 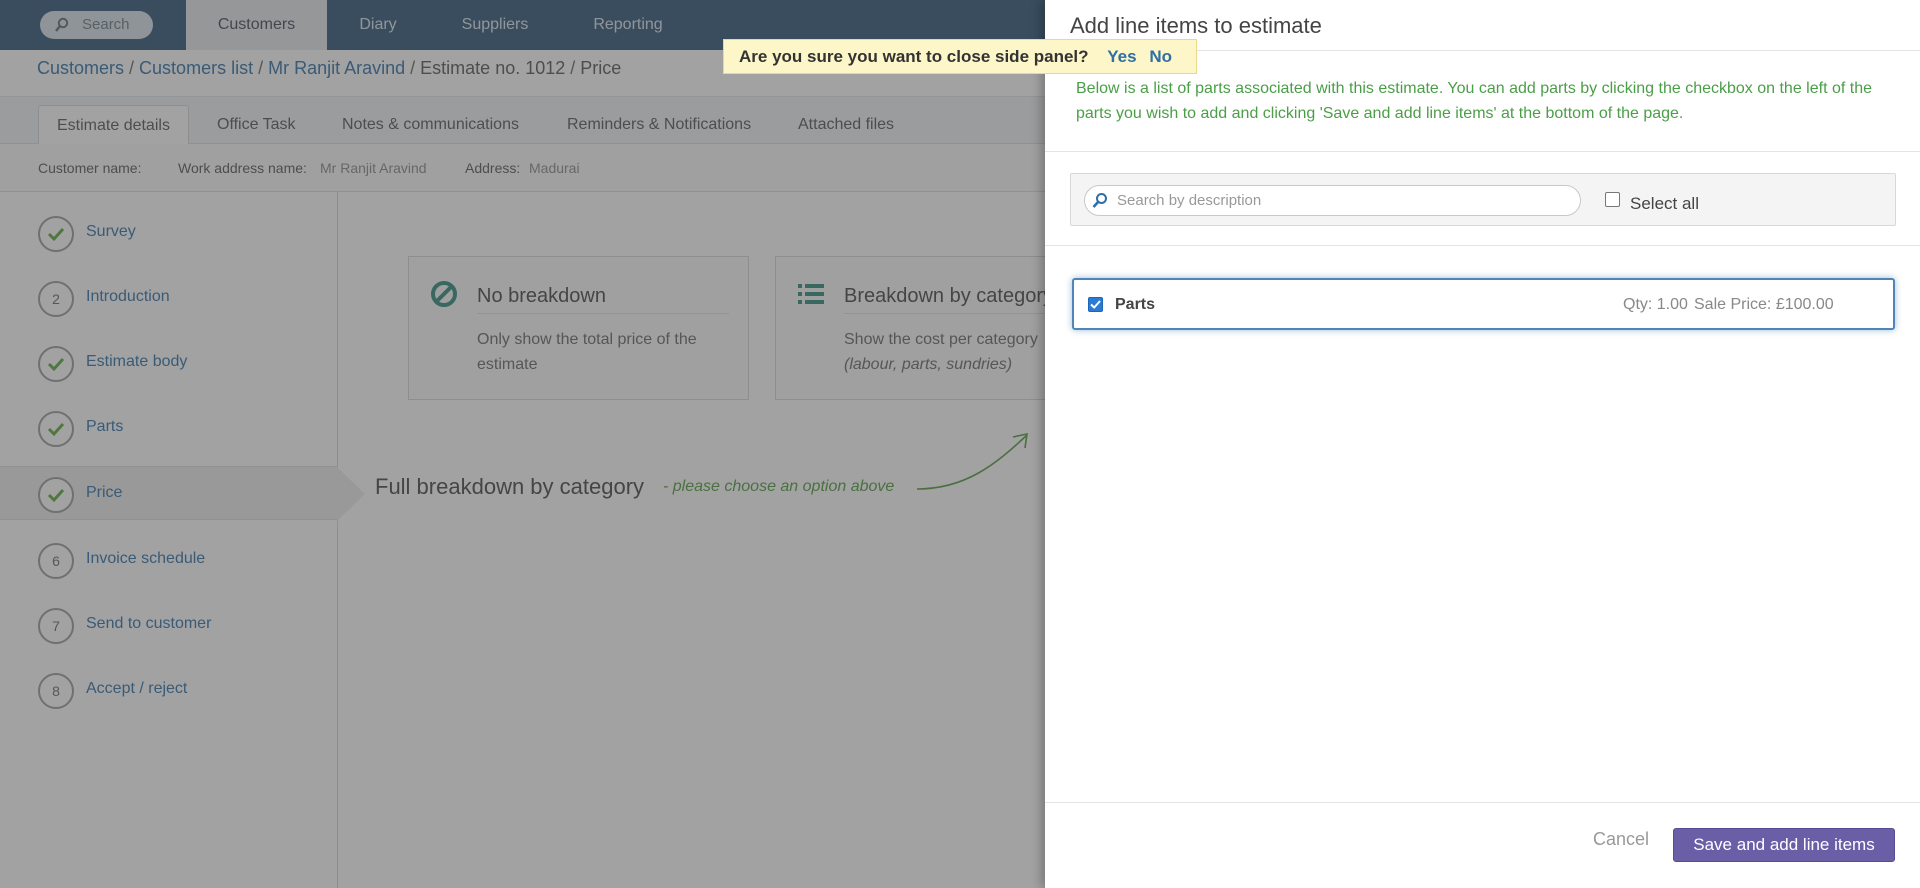 I want to click on line-item-qty: Qty: 1.00, so click(x=1655, y=304).